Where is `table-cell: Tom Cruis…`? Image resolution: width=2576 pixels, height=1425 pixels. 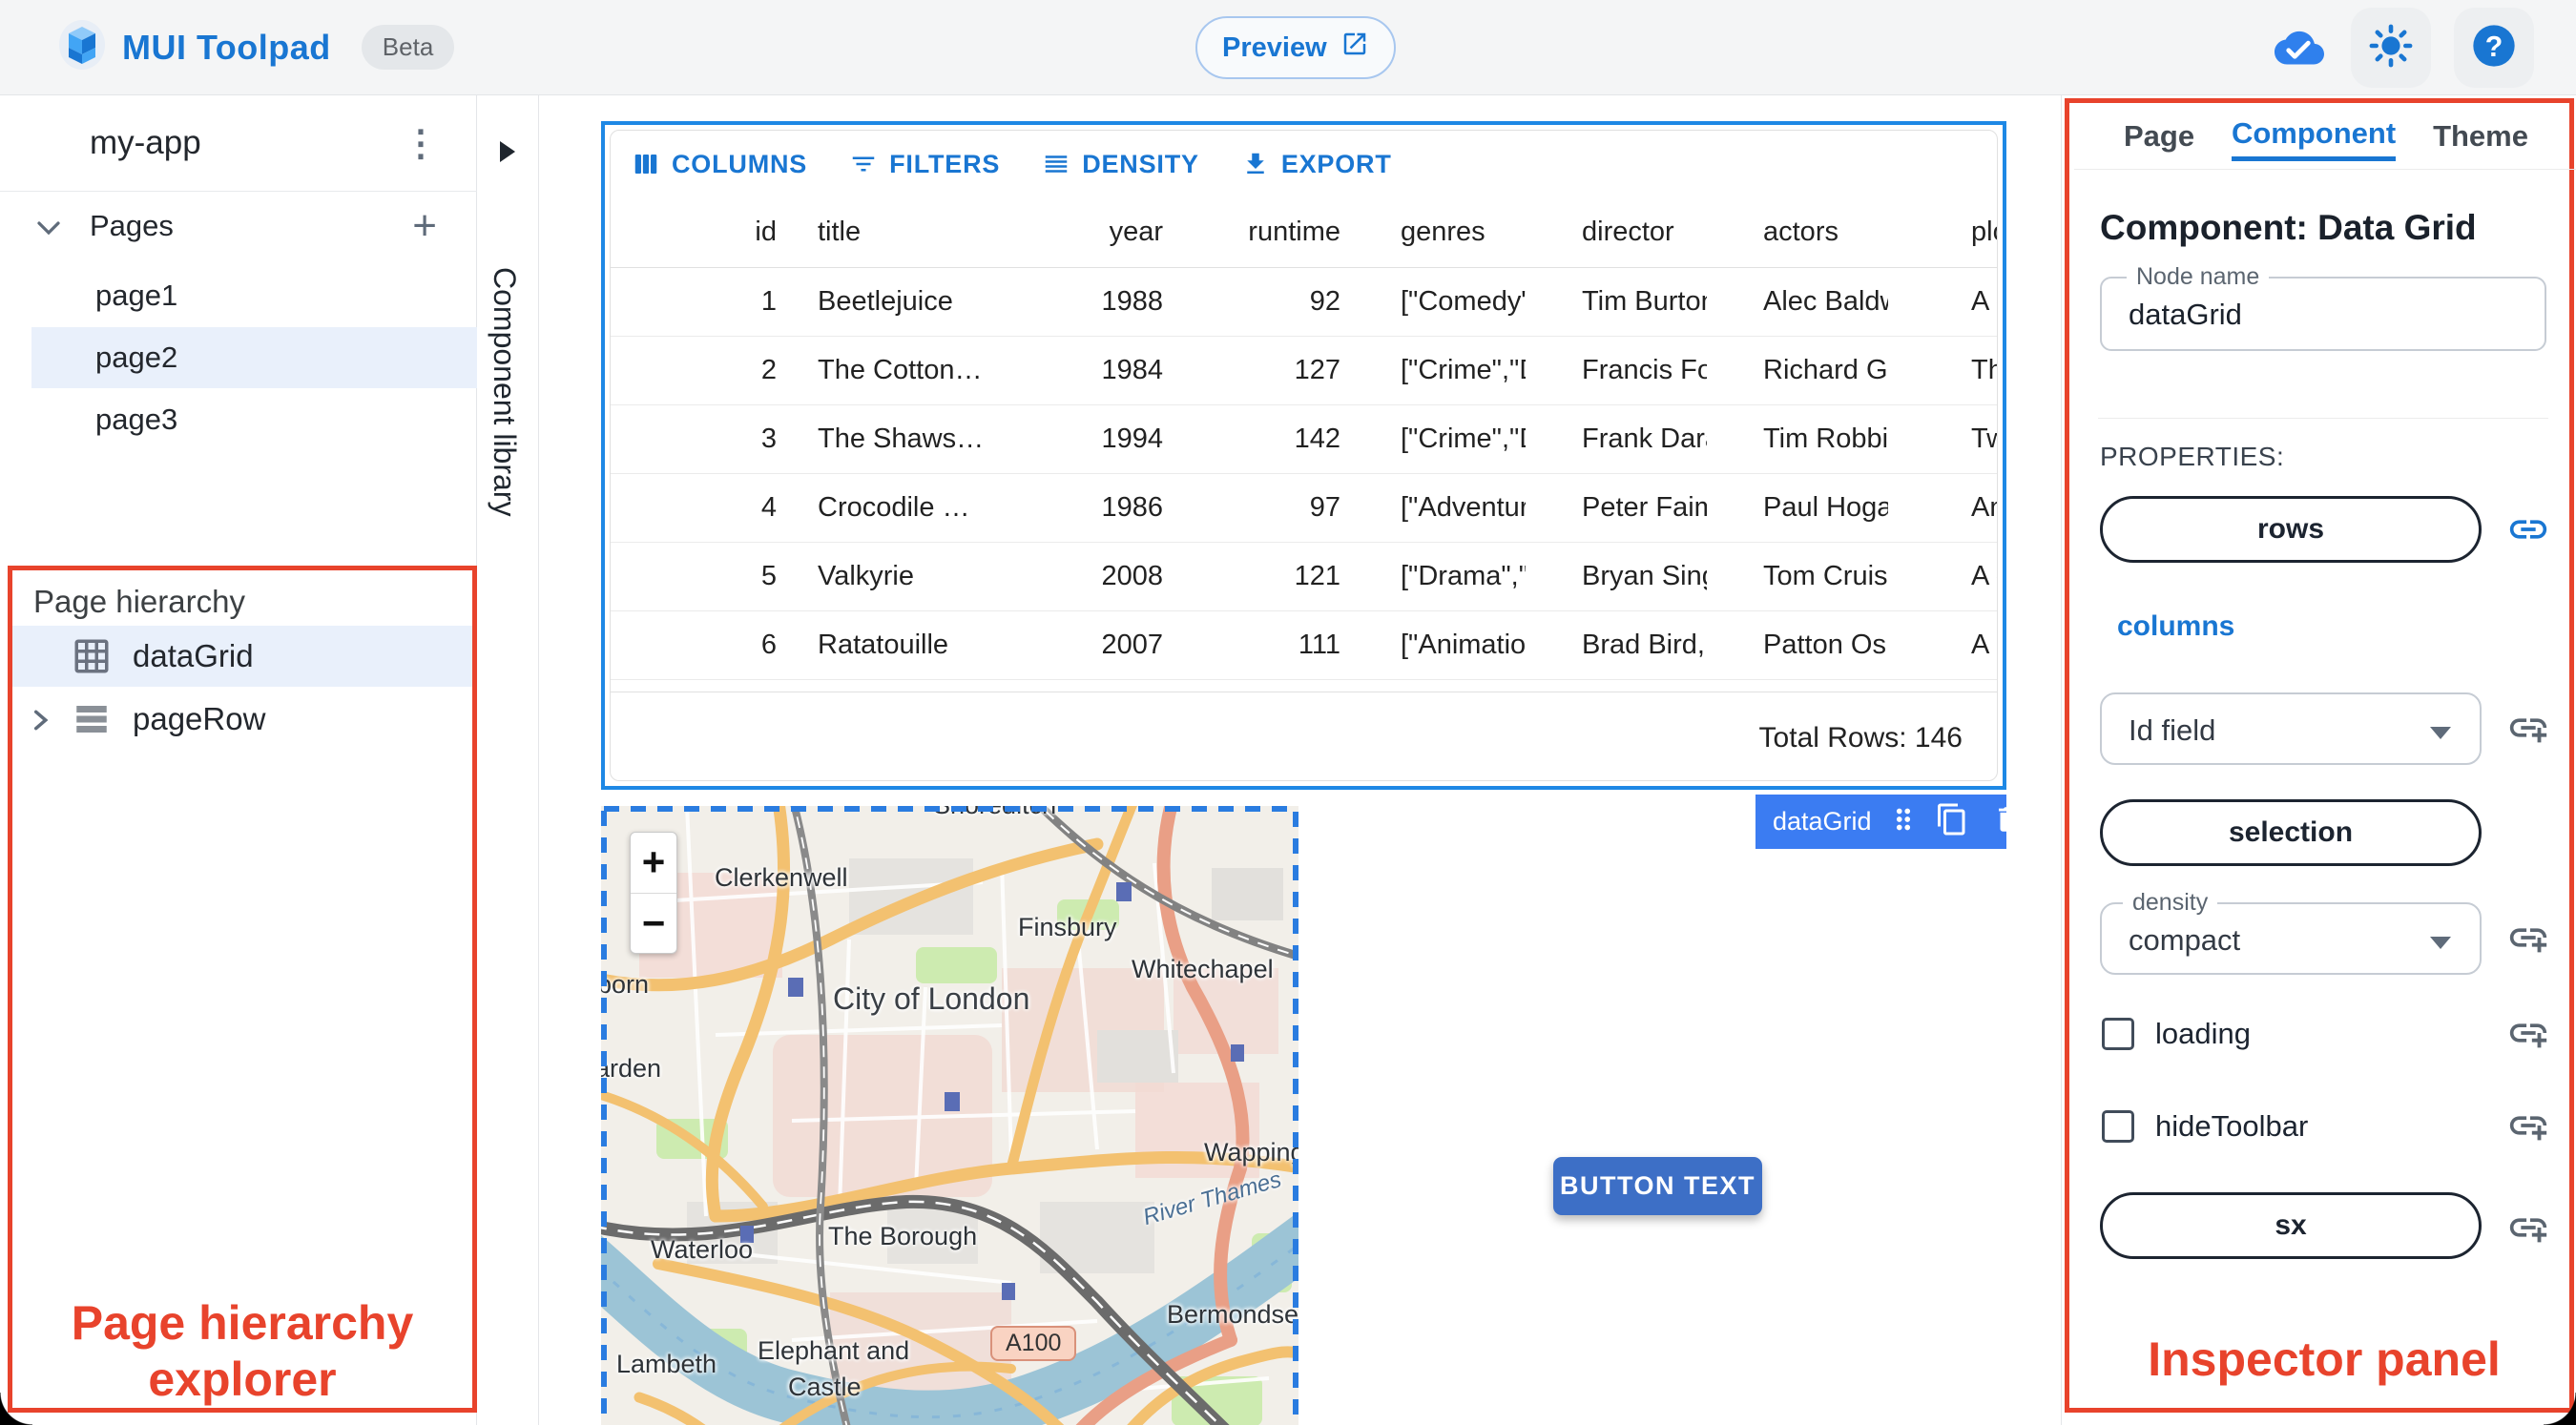 table-cell: Tom Cruis… is located at coordinates (1797, 576).